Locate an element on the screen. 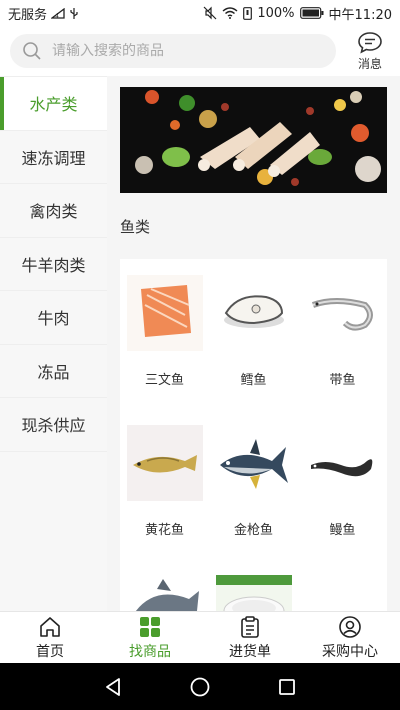  battery-icon is located at coordinates (311, 13).